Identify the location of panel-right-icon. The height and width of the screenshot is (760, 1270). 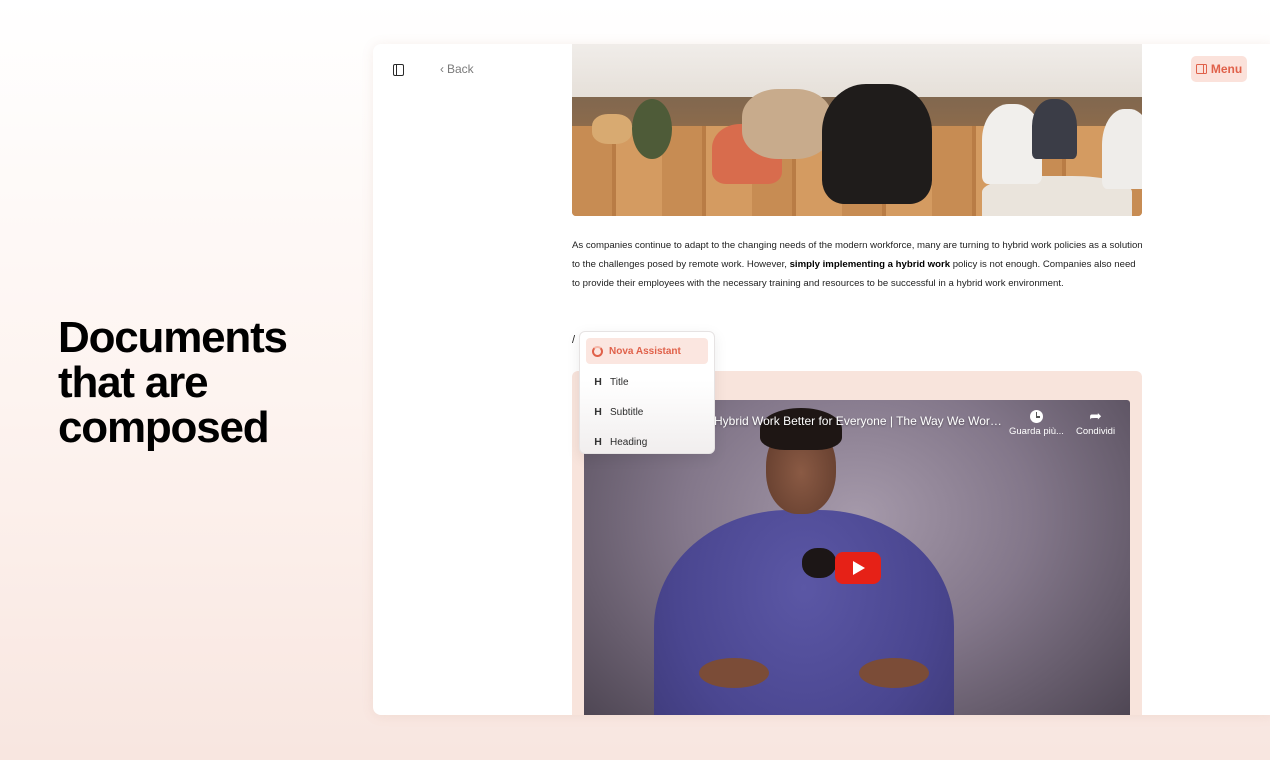
(1201, 69).